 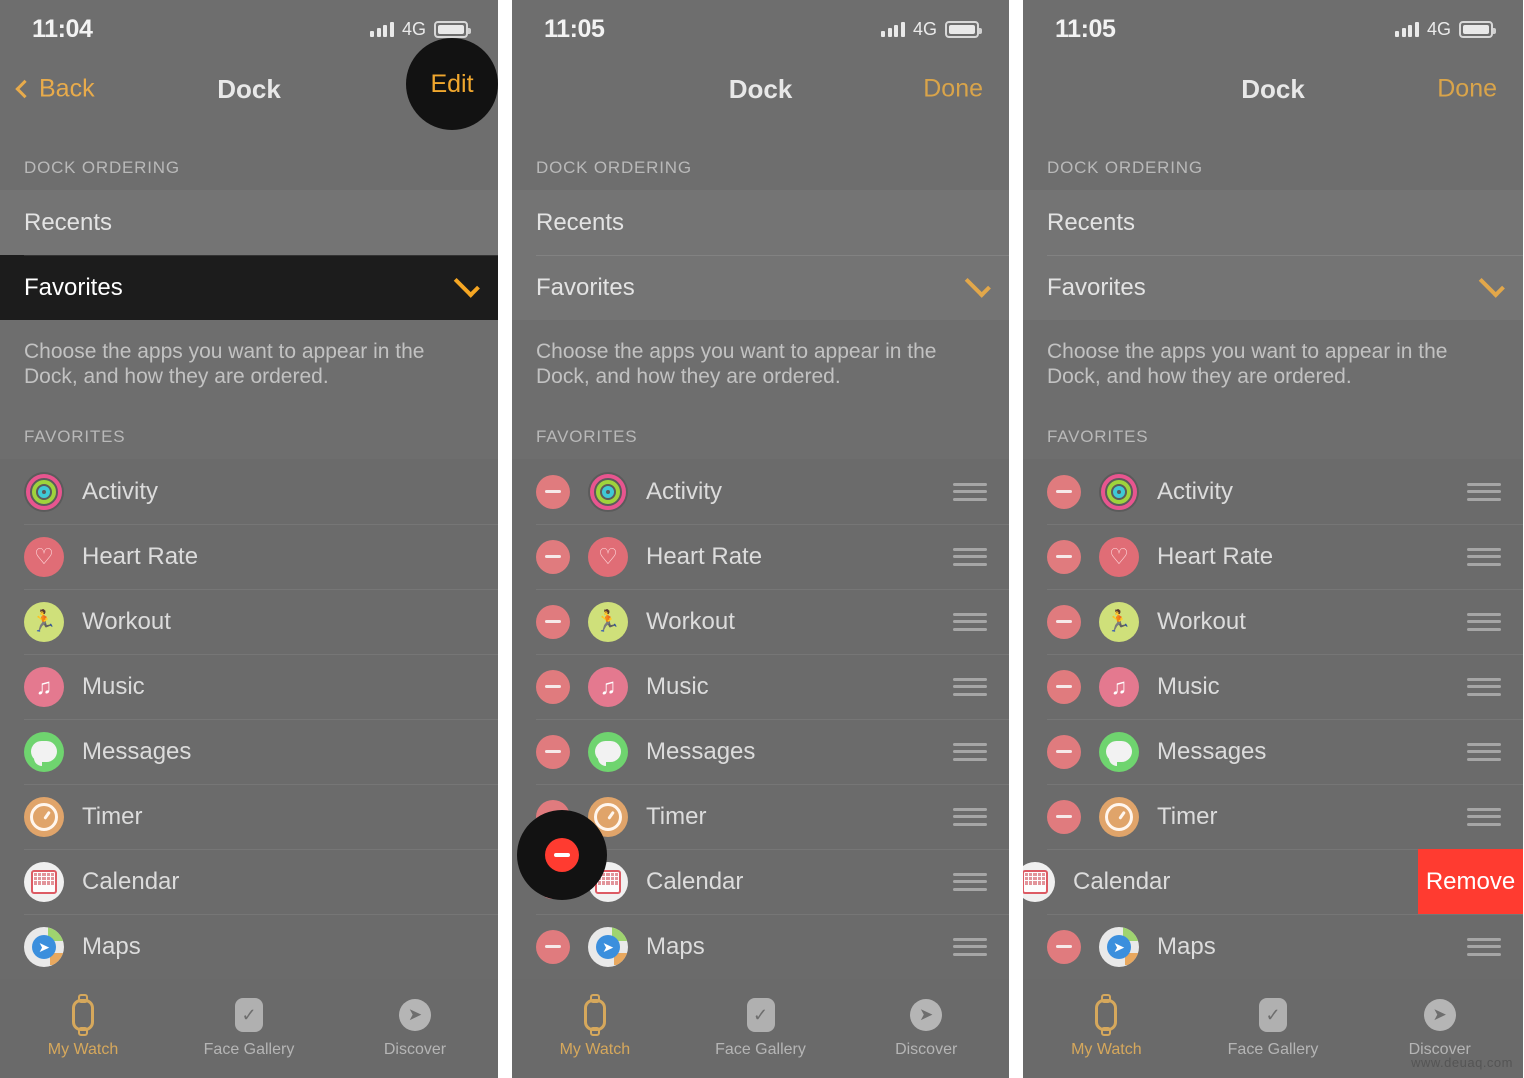 I want to click on list-item-label: Timer, so click(x=112, y=816).